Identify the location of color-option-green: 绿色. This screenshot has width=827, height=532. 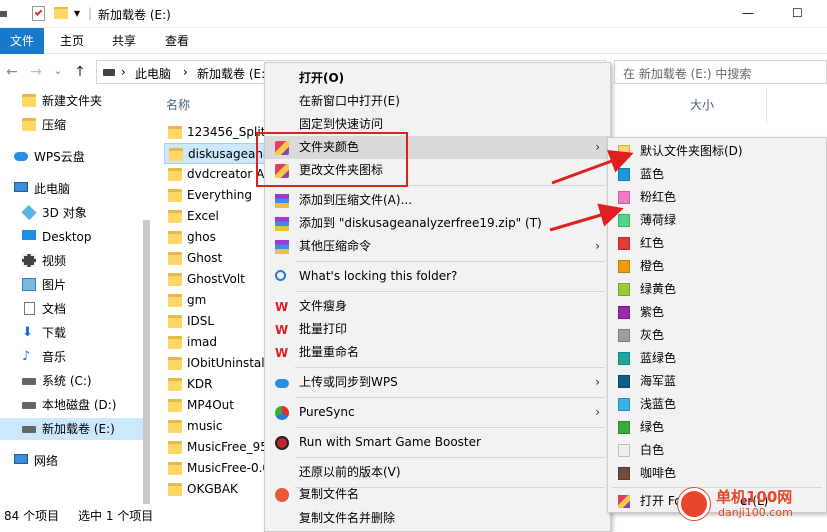
(717, 427).